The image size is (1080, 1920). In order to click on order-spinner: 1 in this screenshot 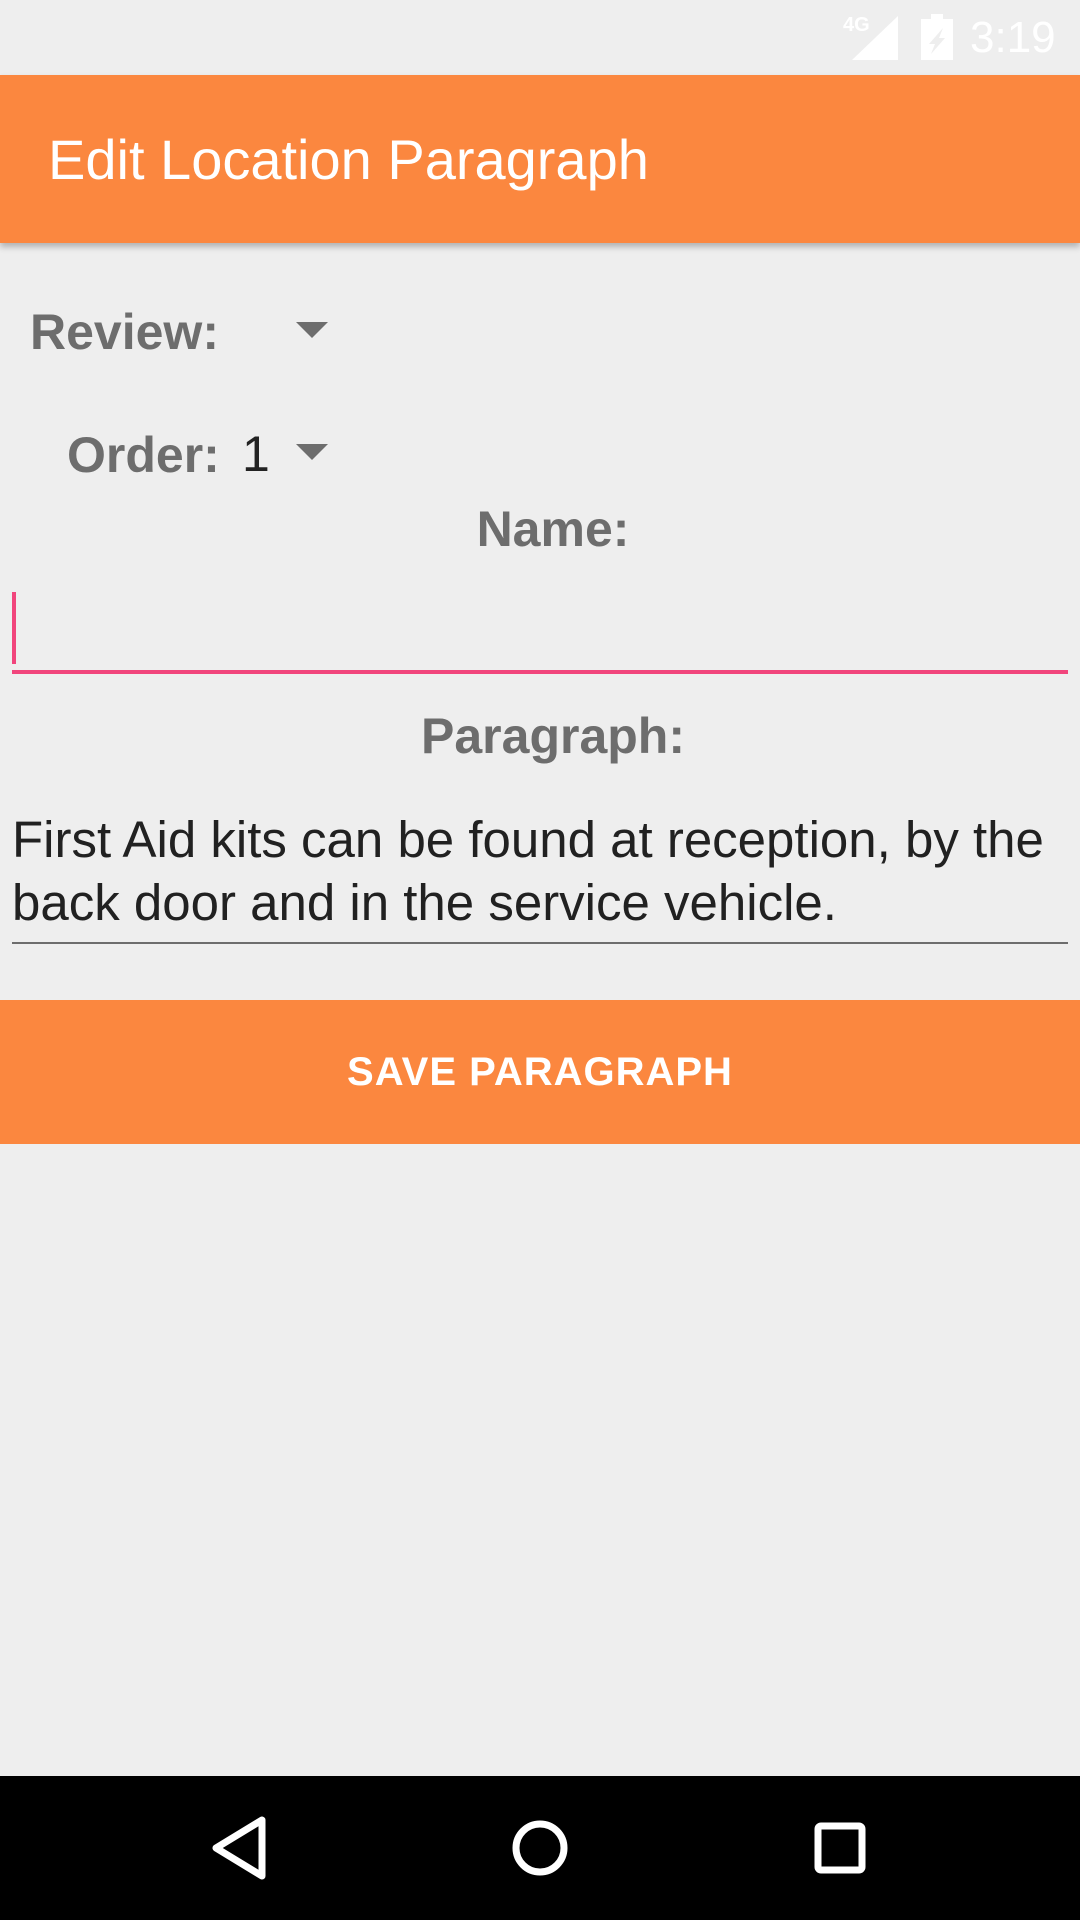, I will do `click(296, 454)`.